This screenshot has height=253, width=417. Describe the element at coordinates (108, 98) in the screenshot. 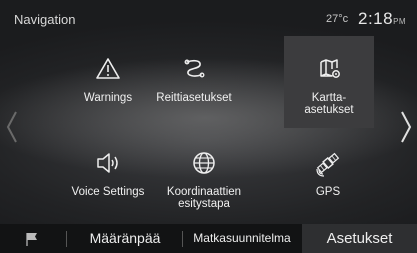

I see `warnings-label: Warnings` at that location.